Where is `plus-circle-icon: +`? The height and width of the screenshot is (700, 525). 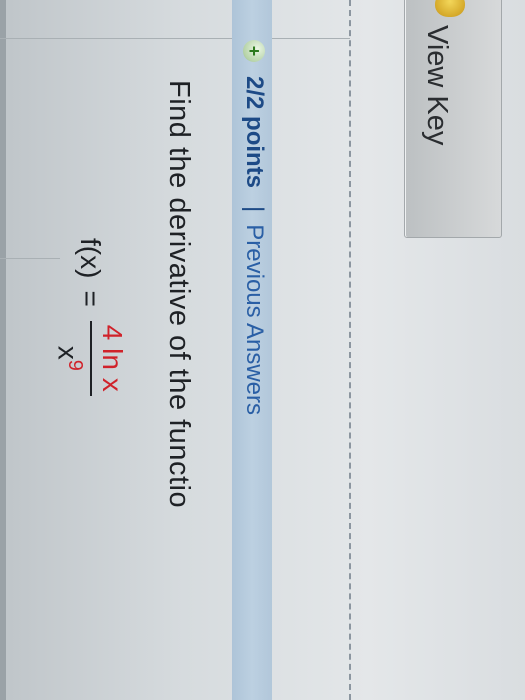 plus-circle-icon: + is located at coordinates (254, 51).